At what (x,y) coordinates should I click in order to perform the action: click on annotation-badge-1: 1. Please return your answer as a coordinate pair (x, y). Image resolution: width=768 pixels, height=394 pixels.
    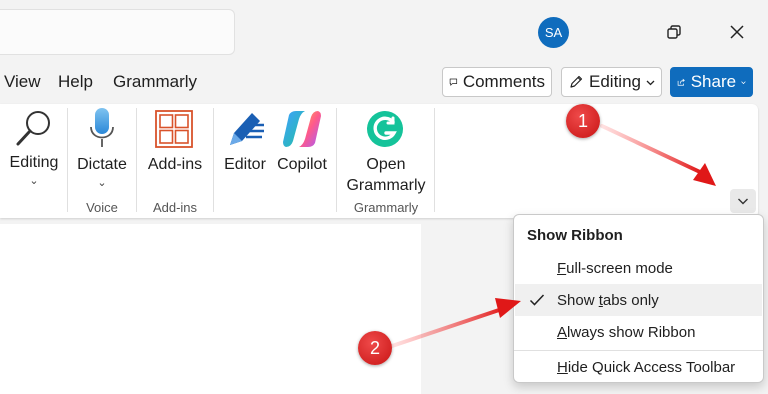
    Looking at the image, I should click on (583, 121).